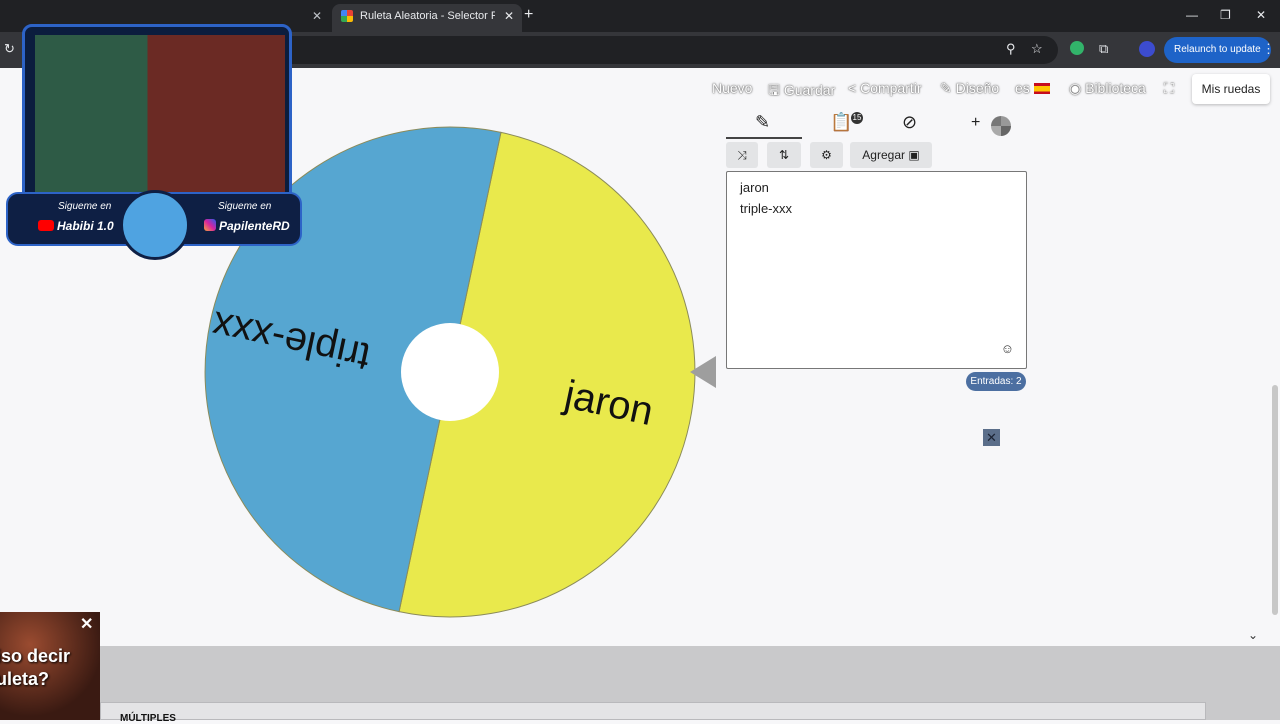 The width and height of the screenshot is (1280, 724). I want to click on new-tab-plus-icon: +, so click(528, 15).